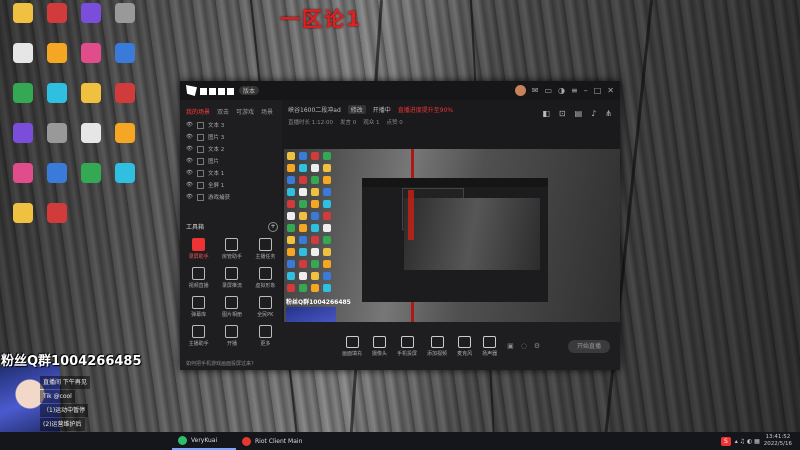 The image size is (800, 450). Describe the element at coordinates (608, 113) in the screenshot. I see `share-icon: ⋔` at that location.